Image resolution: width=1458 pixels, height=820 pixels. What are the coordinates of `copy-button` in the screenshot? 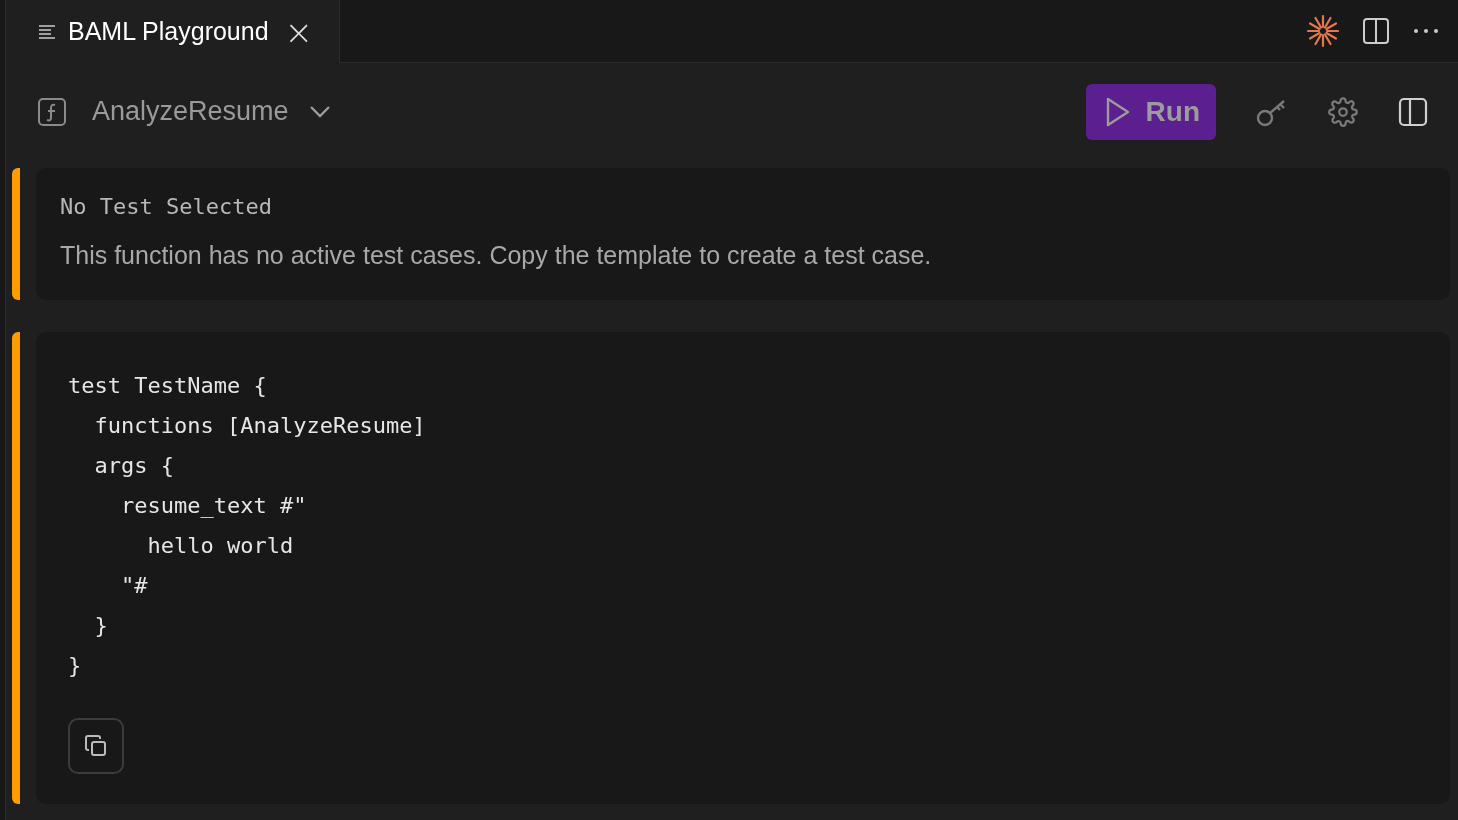 It's located at (96, 746).